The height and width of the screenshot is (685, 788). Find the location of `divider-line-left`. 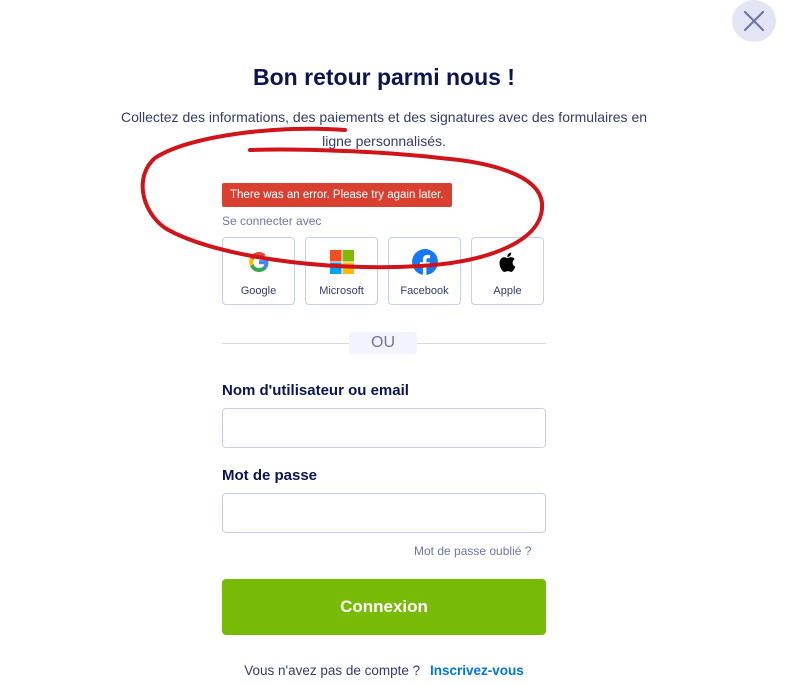

divider-line-left is located at coordinates (285, 343).